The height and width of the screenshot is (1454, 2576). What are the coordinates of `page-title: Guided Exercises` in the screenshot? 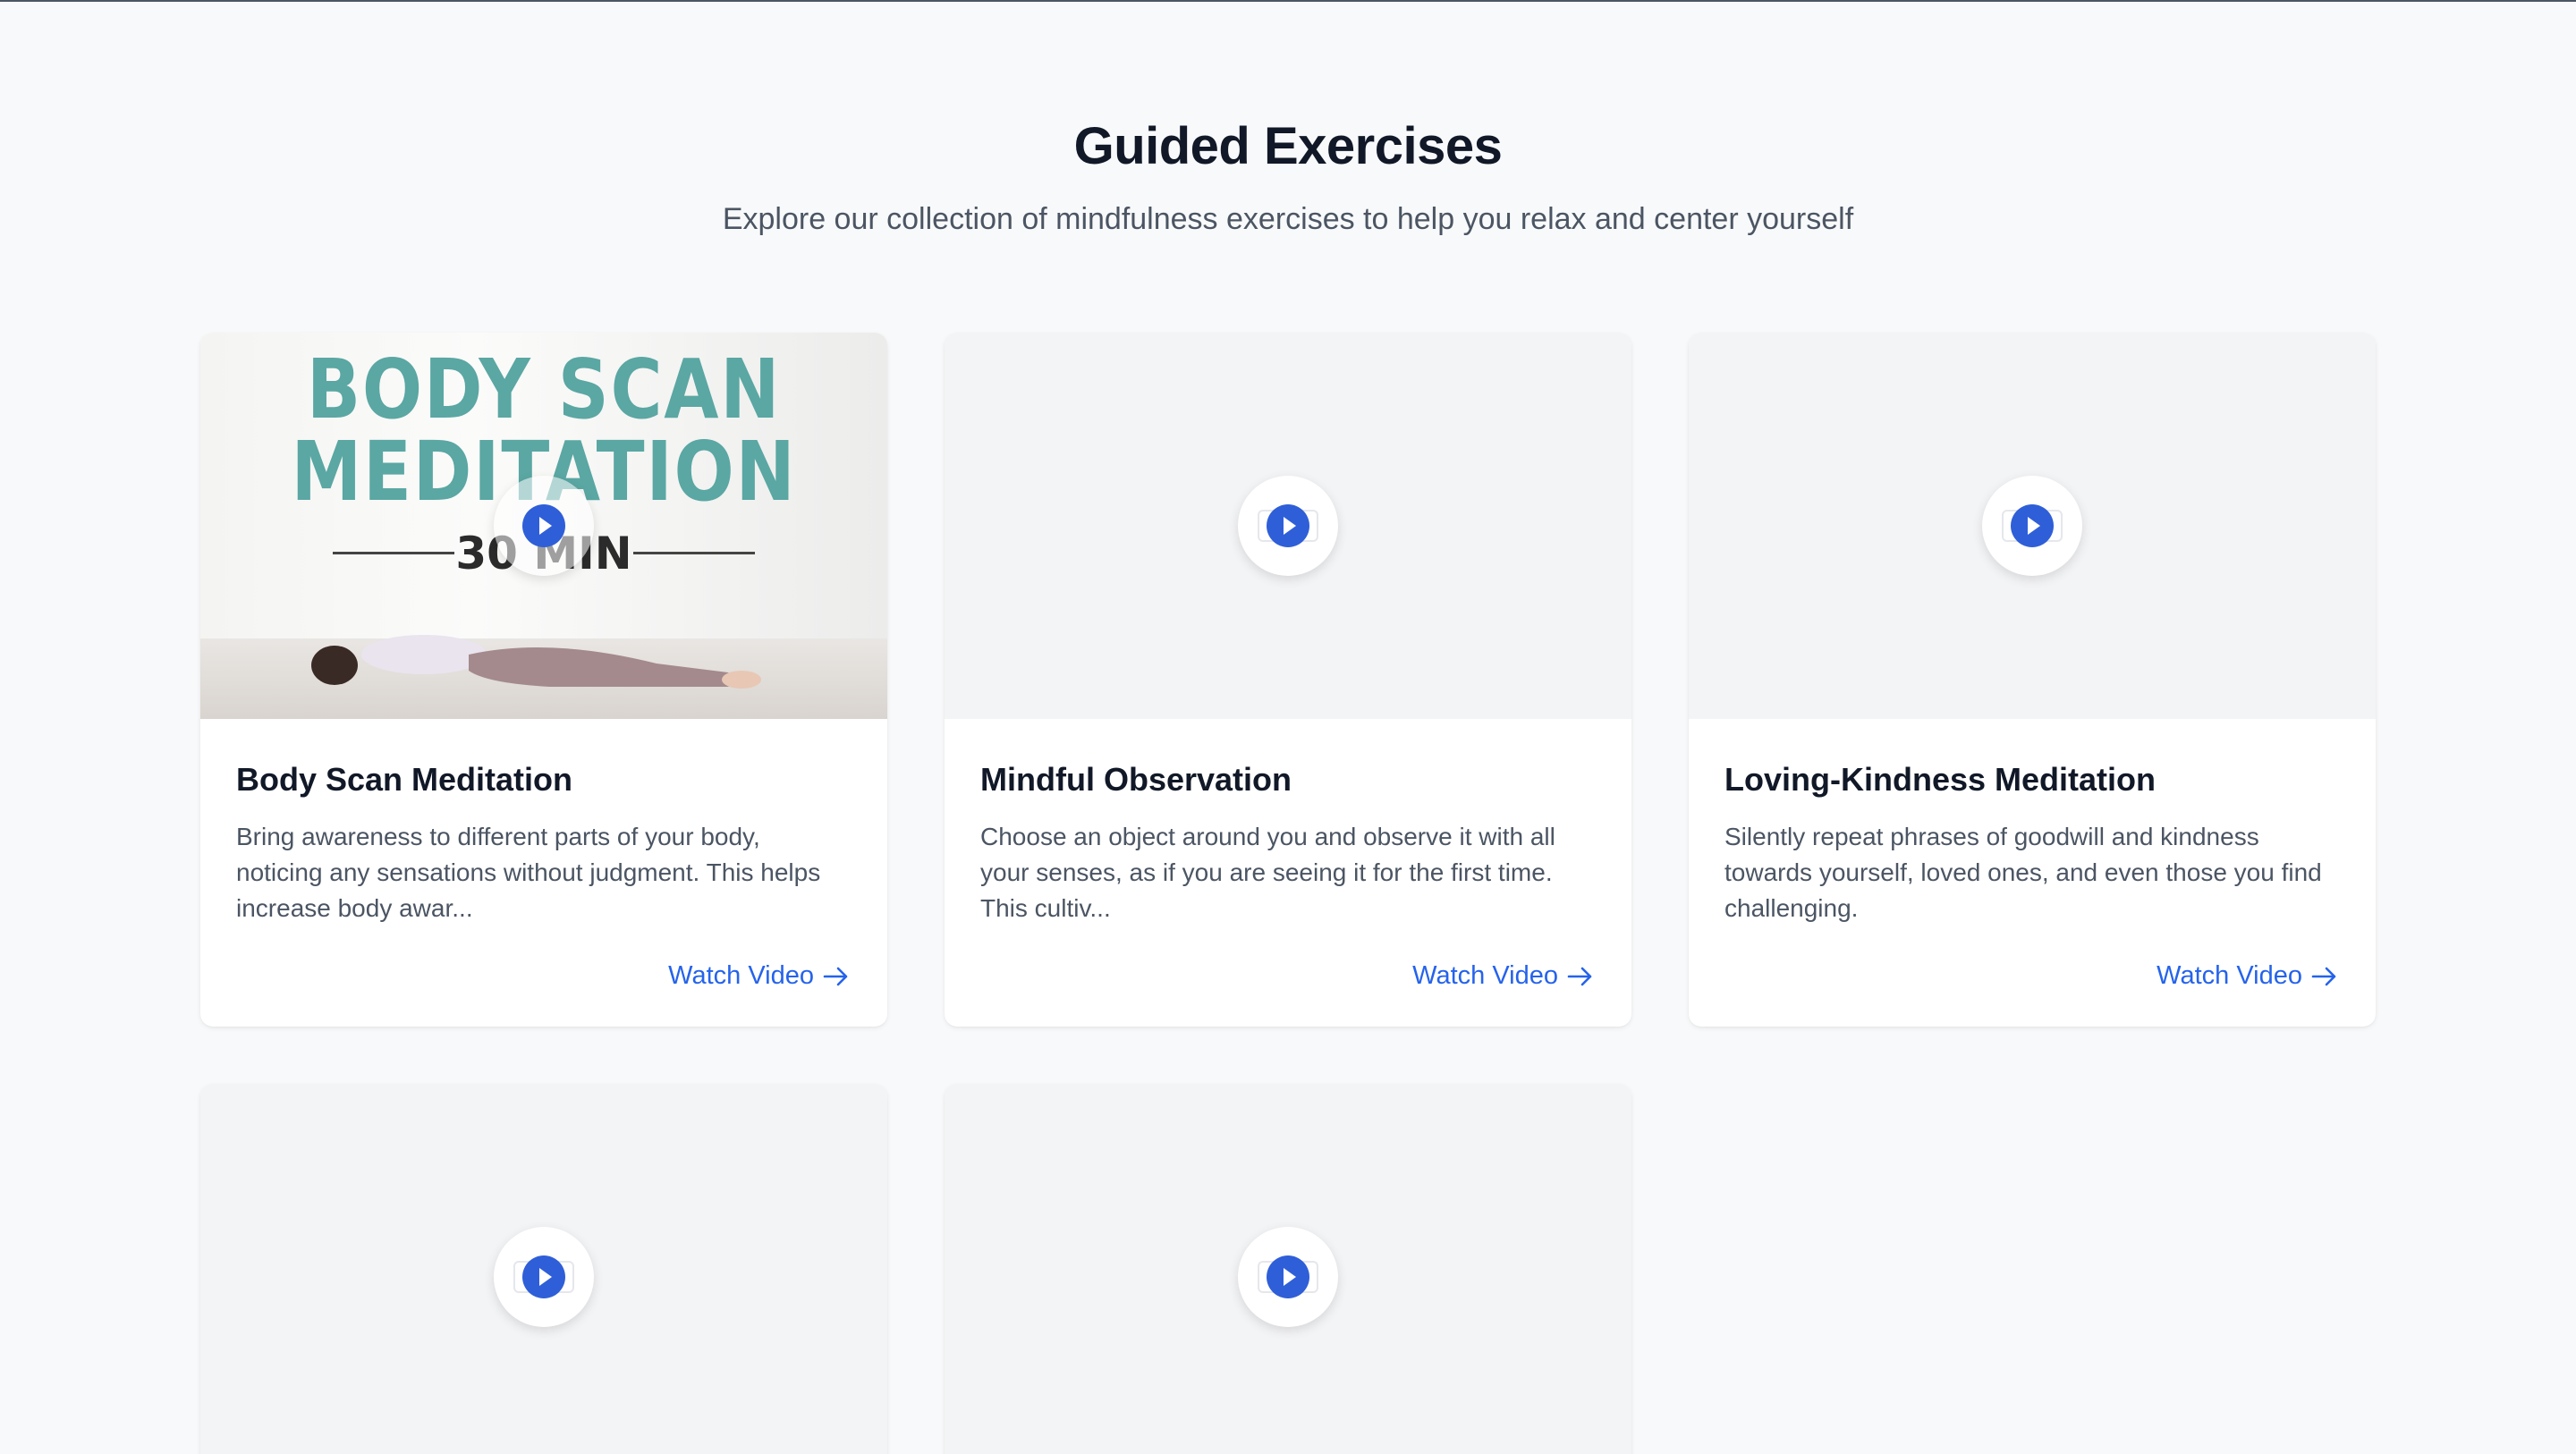 It's located at (1288, 146).